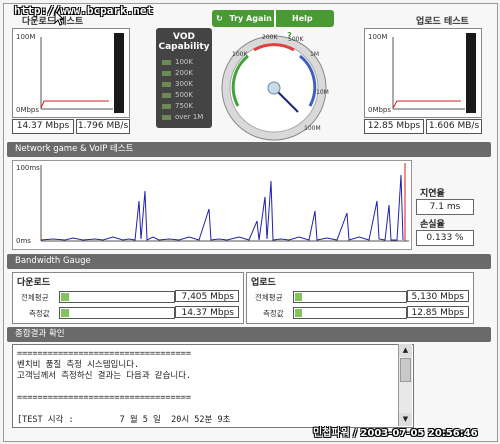 The height and width of the screenshot is (444, 500). What do you see at coordinates (438, 296) in the screenshot?
I see `upload-avg-value: 5,130 Mbps` at bounding box center [438, 296].